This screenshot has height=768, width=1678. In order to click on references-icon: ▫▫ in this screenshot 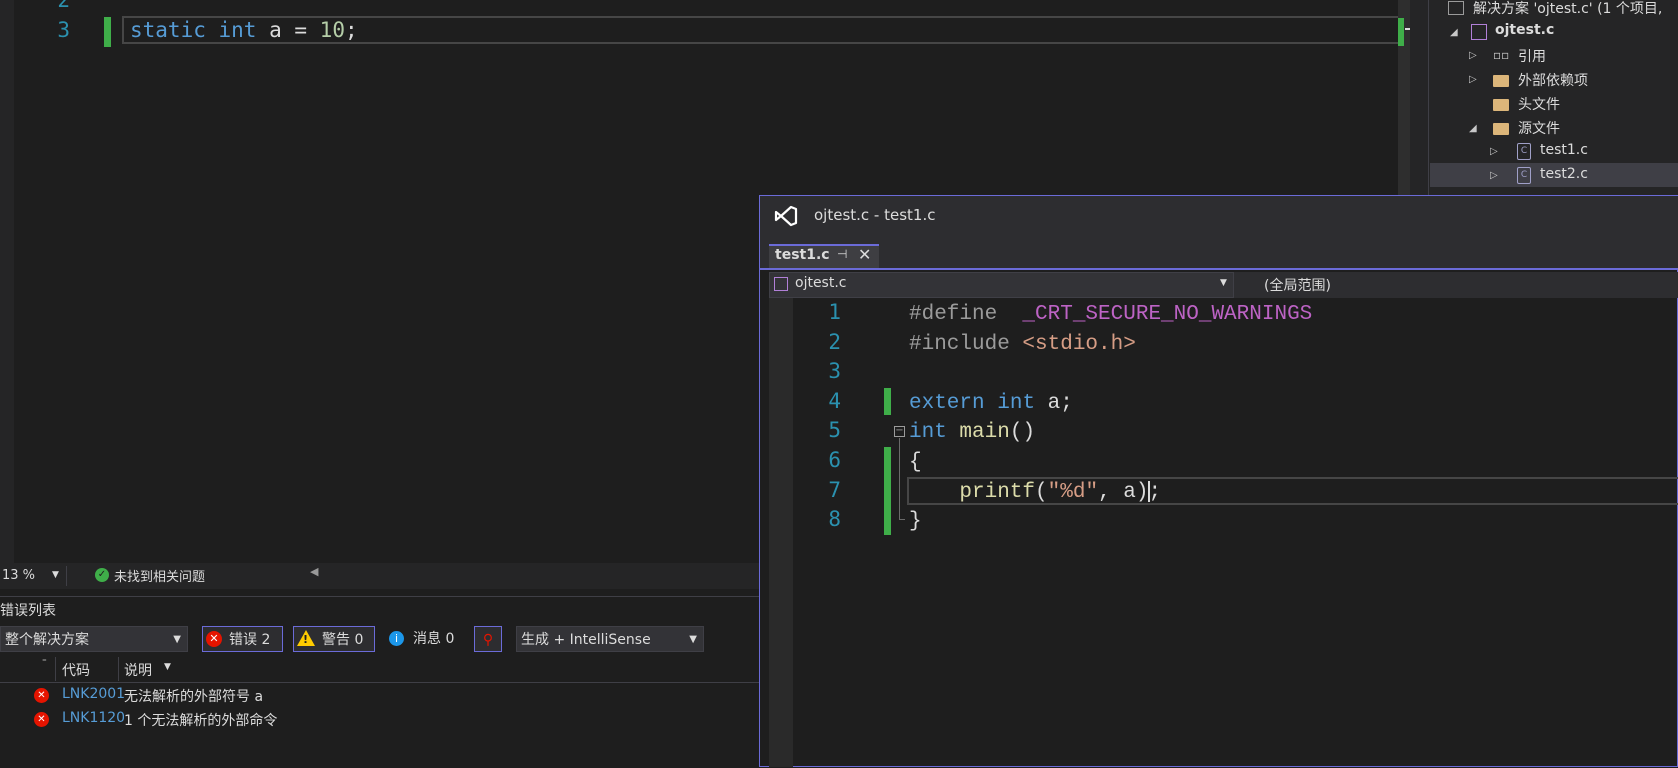, I will do `click(1501, 55)`.